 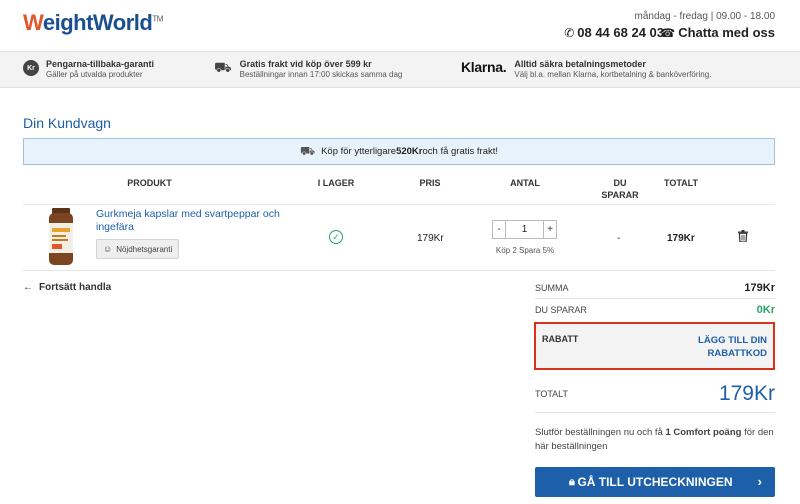 What do you see at coordinates (759, 481) in the screenshot?
I see `chevron-right-icon: ›` at bounding box center [759, 481].